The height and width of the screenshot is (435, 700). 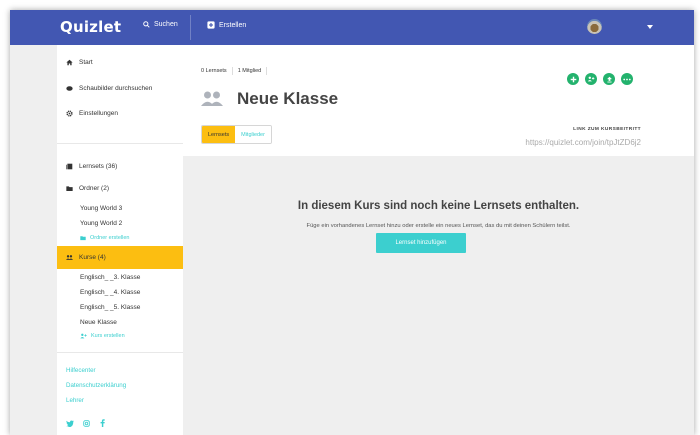 I want to click on create-icon, so click(x=211, y=25).